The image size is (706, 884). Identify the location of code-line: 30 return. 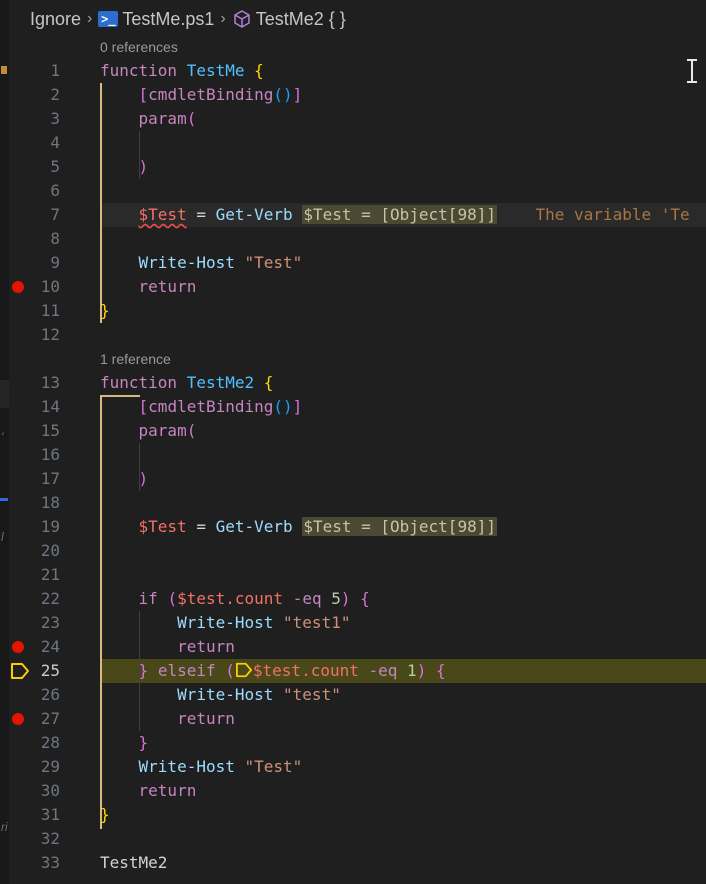
(353, 791).